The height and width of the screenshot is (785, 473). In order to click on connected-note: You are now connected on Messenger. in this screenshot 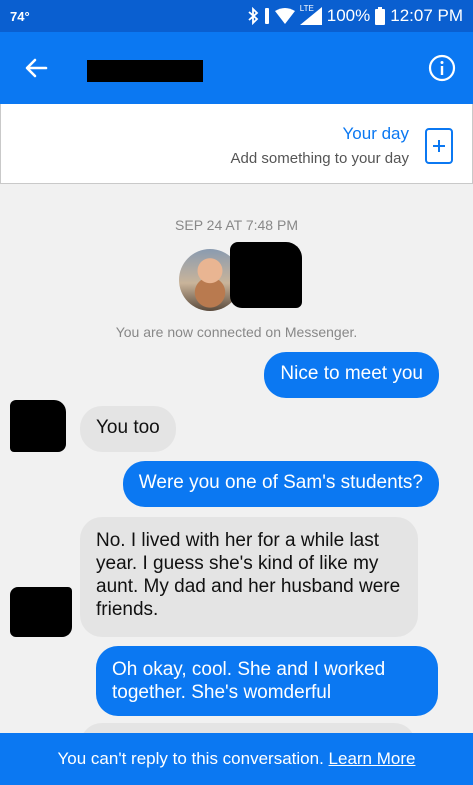, I will do `click(236, 332)`.